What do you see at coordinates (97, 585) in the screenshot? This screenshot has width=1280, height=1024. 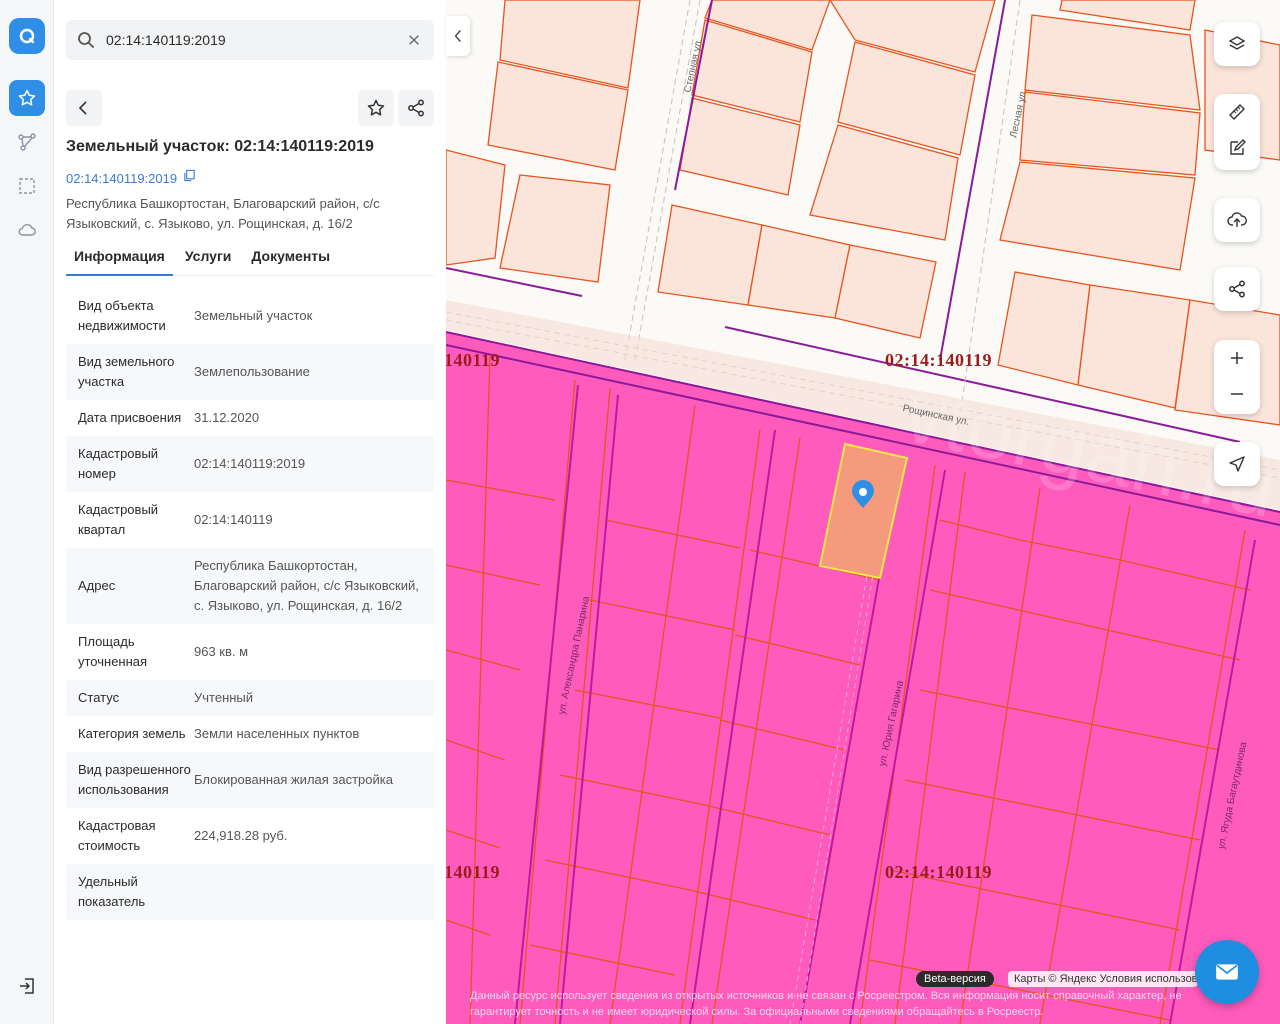 I see `info-key: Адрес` at bounding box center [97, 585].